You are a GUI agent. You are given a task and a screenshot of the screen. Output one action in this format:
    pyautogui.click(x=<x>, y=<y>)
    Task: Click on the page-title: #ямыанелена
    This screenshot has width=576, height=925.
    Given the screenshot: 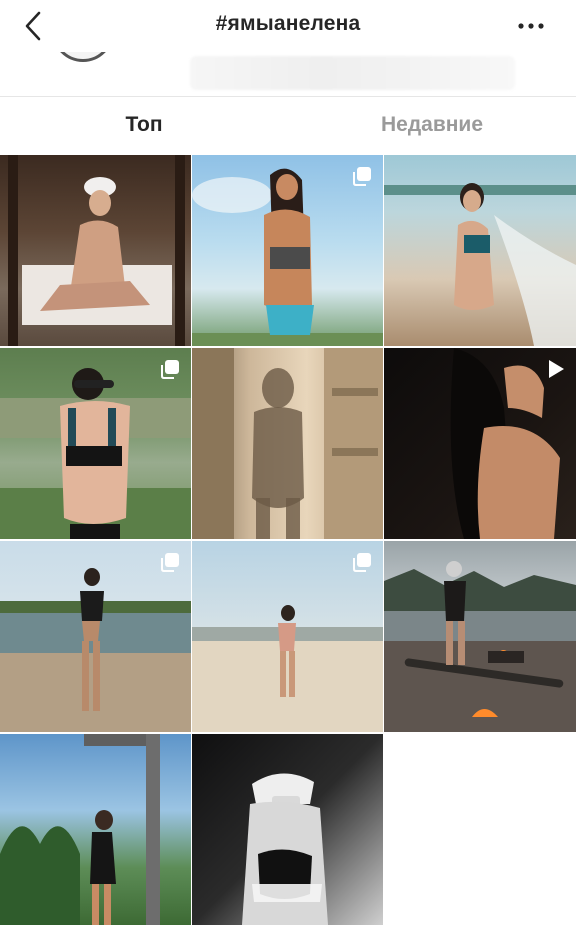 What is the action you would take?
    pyautogui.click(x=288, y=23)
    